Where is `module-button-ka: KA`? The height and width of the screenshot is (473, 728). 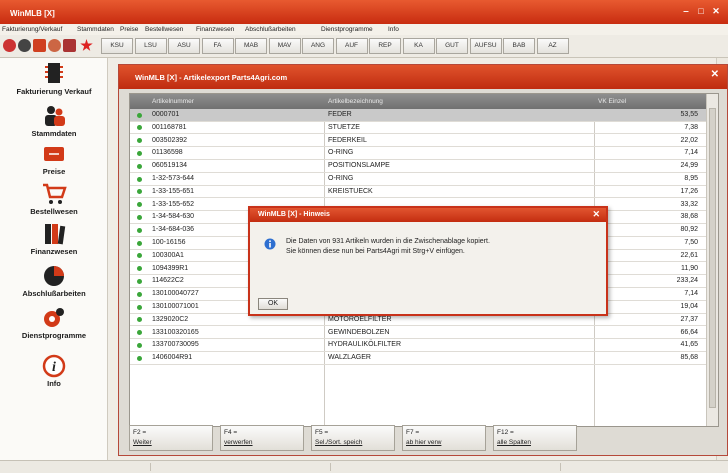
module-button-ka: KA is located at coordinates (418, 46).